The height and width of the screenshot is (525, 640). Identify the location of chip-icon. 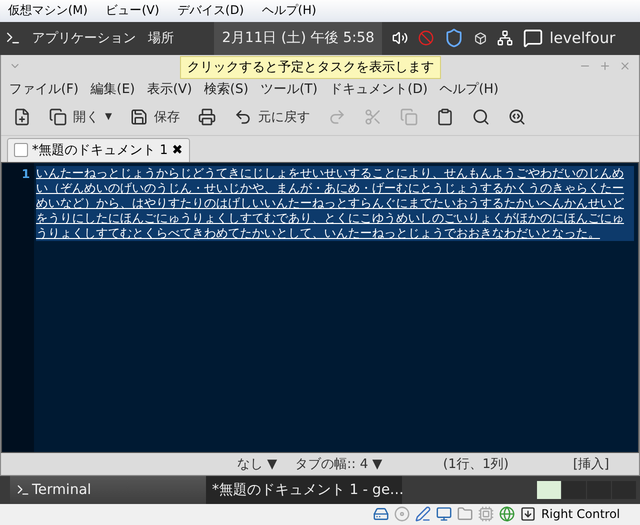
(486, 514).